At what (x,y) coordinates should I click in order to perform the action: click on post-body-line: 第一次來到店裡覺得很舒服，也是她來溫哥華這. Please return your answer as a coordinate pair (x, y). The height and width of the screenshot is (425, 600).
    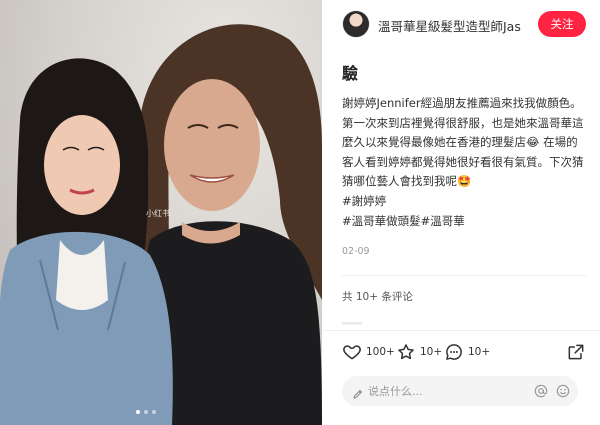
    Looking at the image, I should click on (463, 122).